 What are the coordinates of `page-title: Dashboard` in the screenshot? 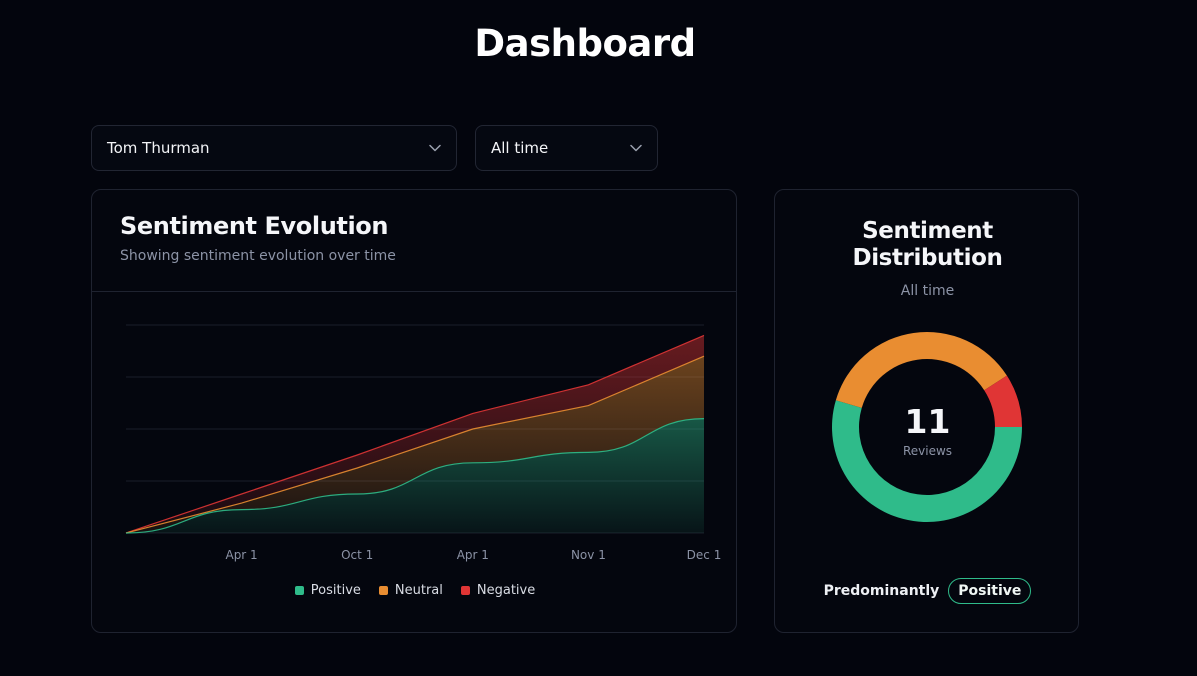 It's located at (585, 43).